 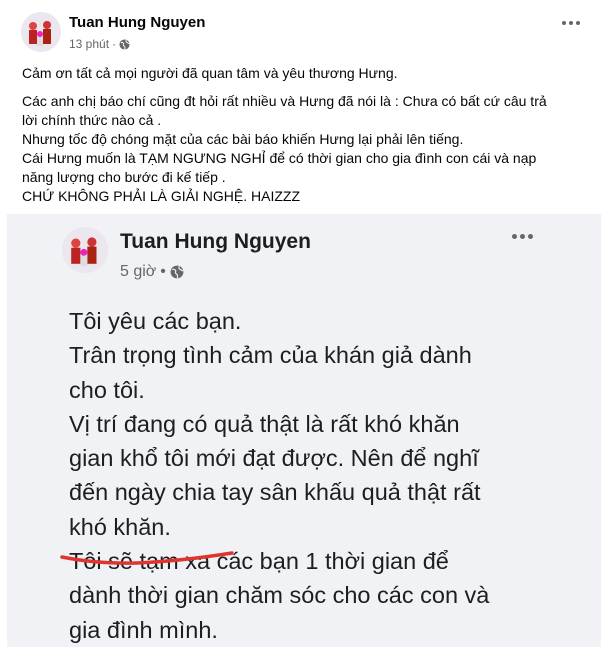 I want to click on author-avatar, so click(x=41, y=32).